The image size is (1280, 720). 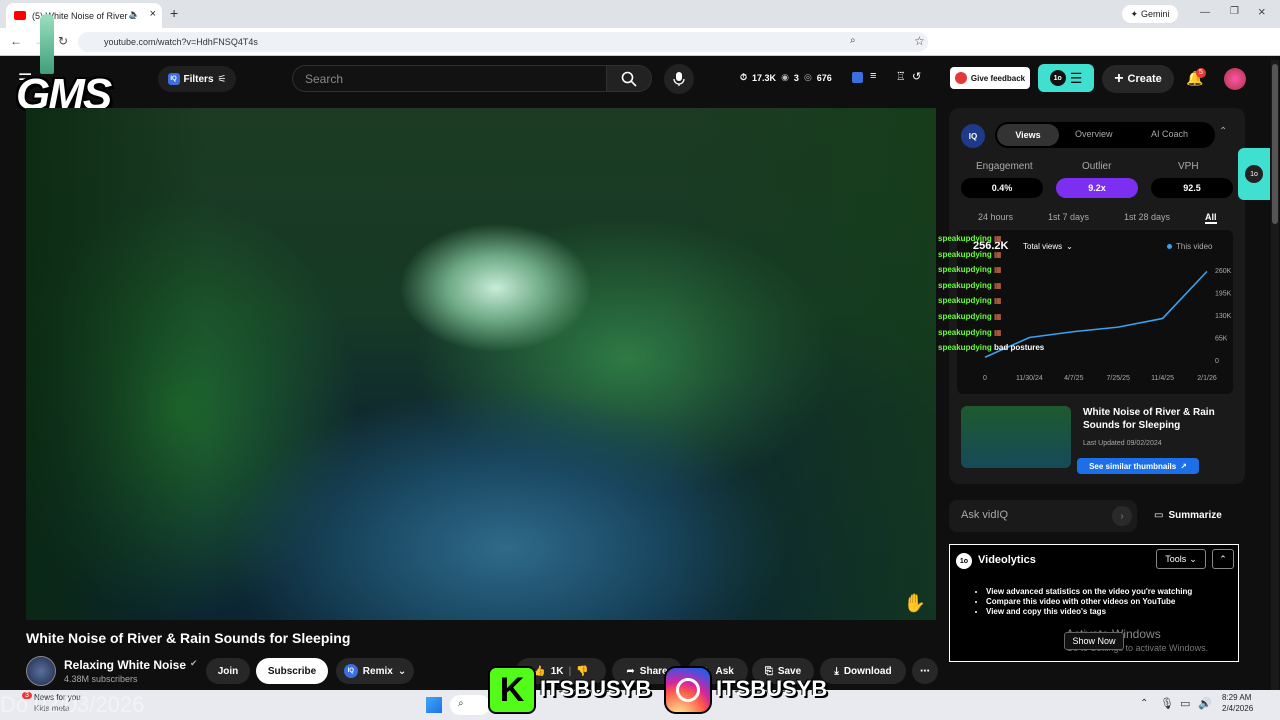 I want to click on vidiq-menu-button: 1o ☰, so click(x=1066, y=78).